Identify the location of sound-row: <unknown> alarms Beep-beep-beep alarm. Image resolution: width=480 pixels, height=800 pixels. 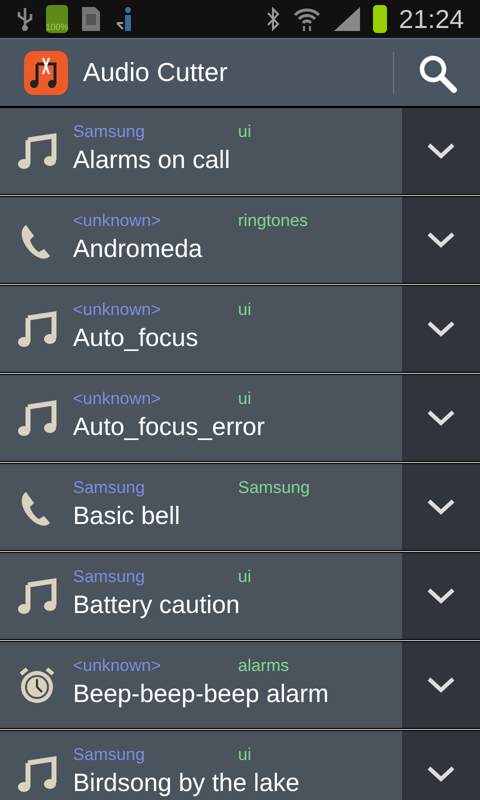
(240, 685).